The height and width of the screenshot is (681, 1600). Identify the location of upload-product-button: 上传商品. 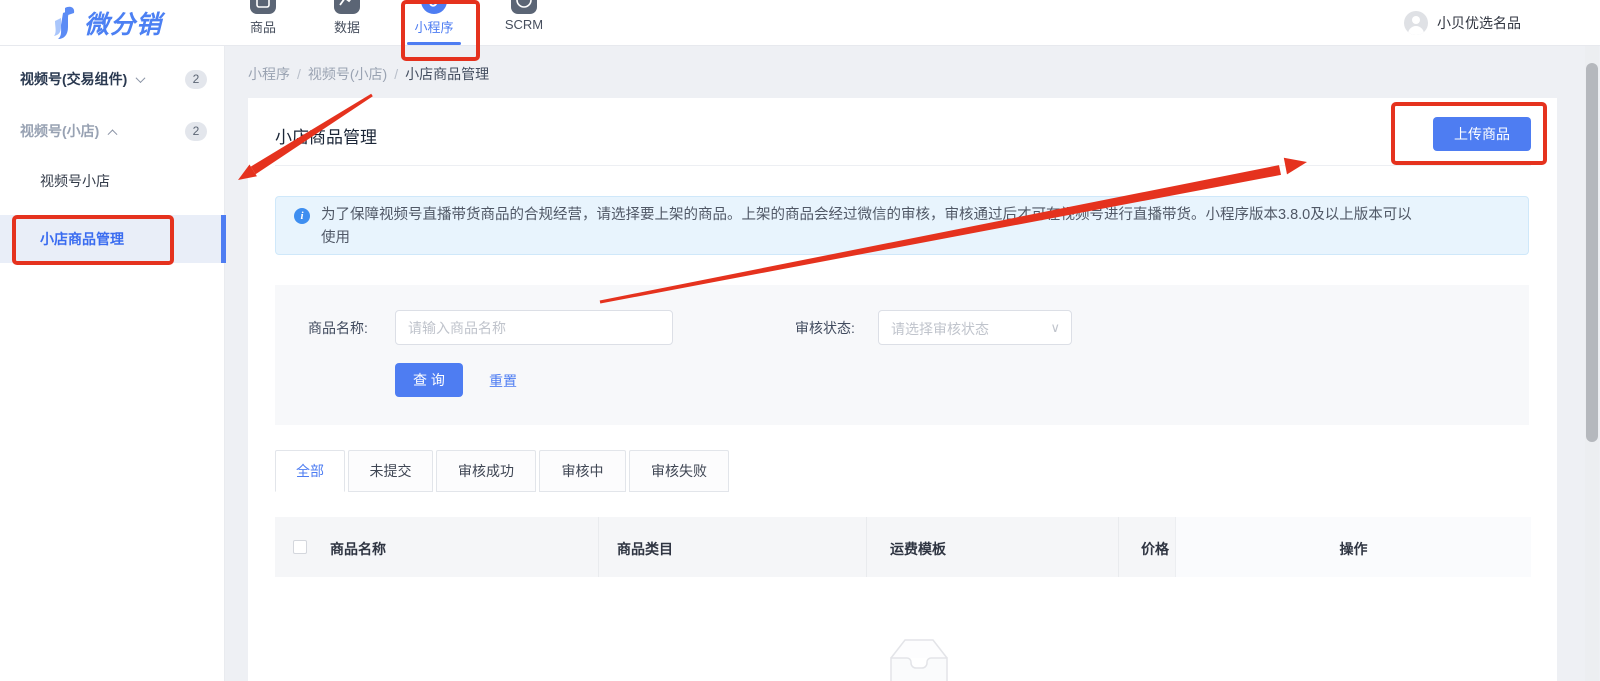
(1482, 134).